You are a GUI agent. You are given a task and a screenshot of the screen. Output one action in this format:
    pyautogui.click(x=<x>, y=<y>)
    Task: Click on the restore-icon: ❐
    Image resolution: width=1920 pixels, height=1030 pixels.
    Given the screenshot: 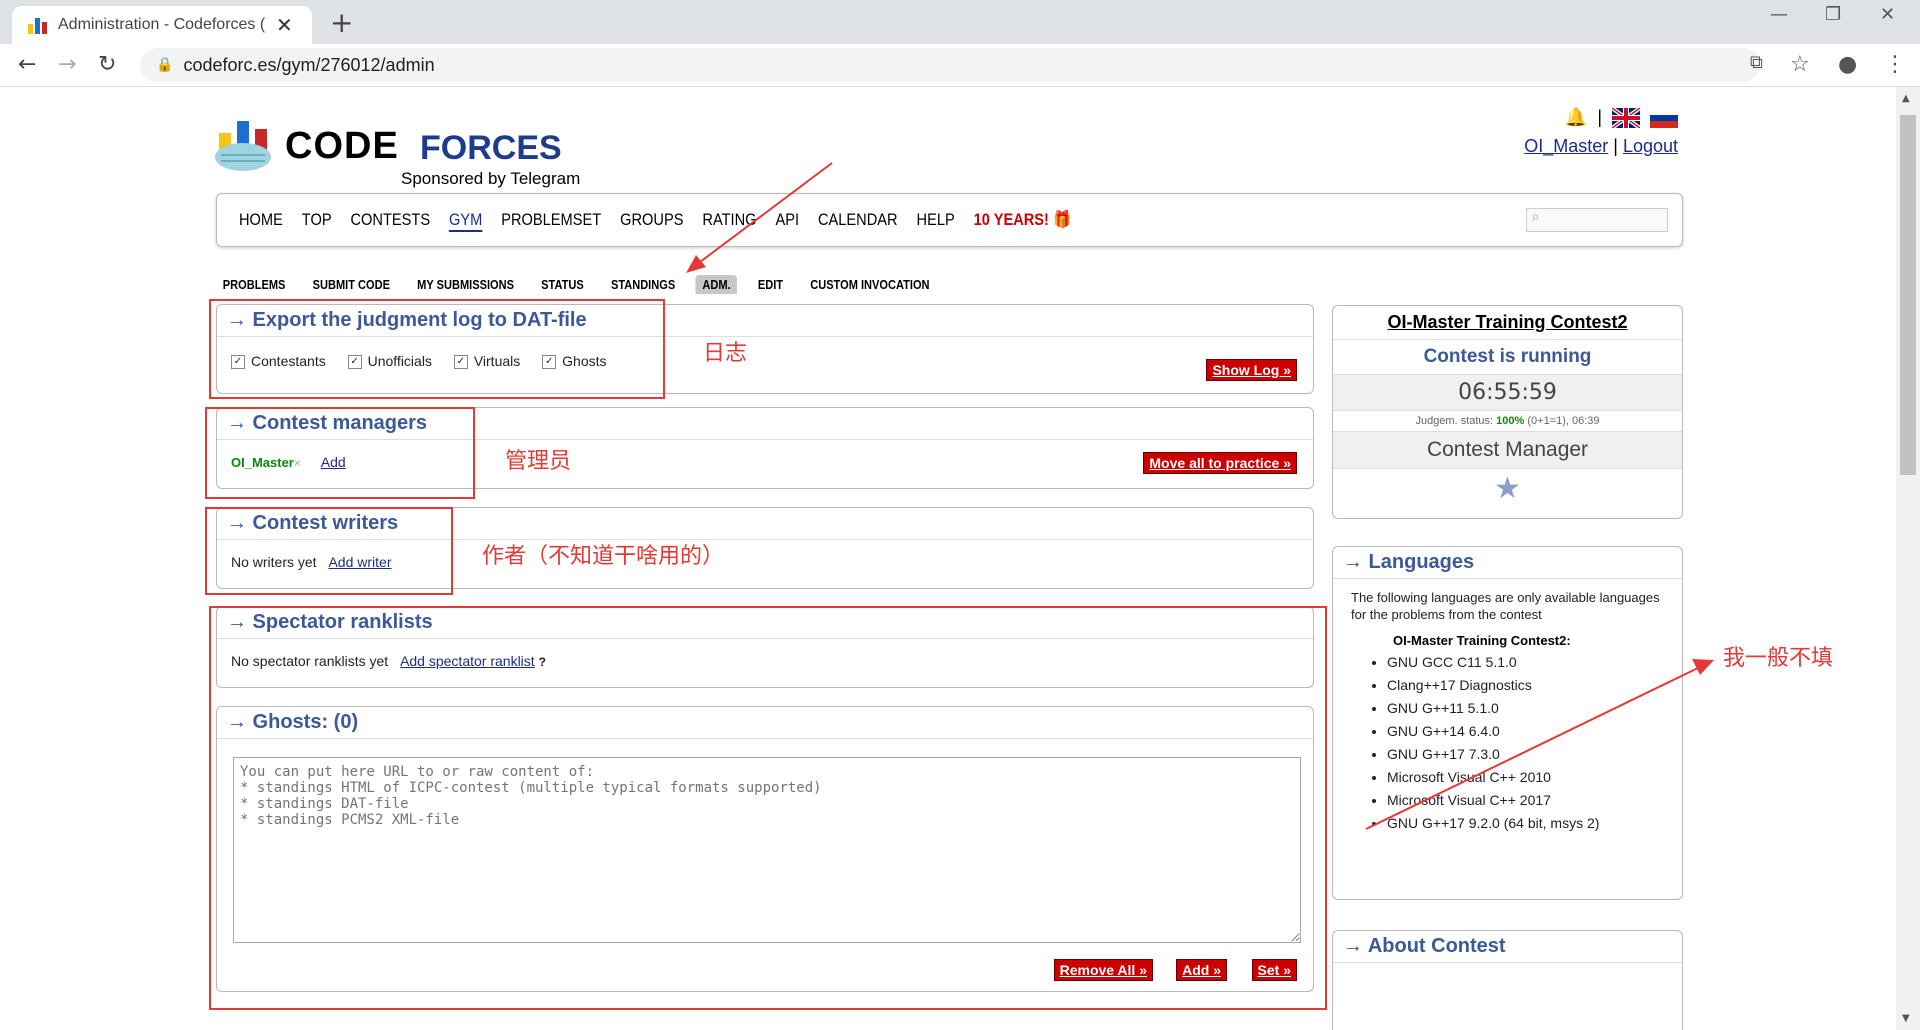 What is the action you would take?
    pyautogui.click(x=1833, y=14)
    